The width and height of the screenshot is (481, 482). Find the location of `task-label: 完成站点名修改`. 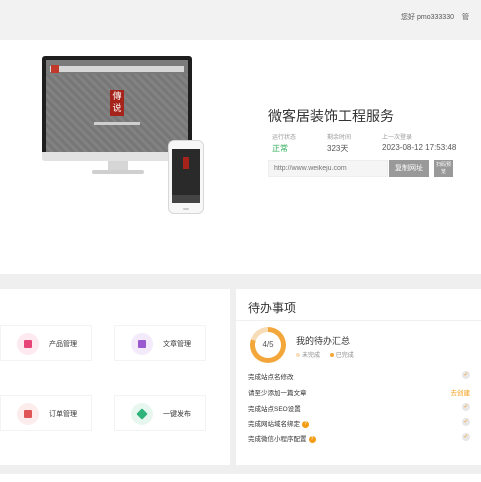

task-label: 完成站点名修改 is located at coordinates (271, 377).